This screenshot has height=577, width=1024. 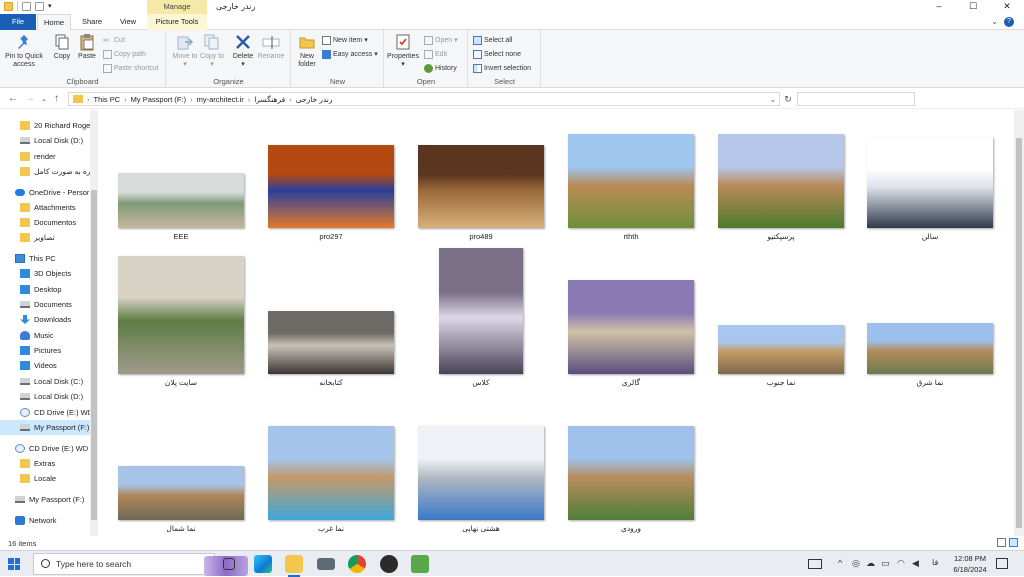 What do you see at coordinates (30, 98) in the screenshot?
I see `forward-icon: →` at bounding box center [30, 98].